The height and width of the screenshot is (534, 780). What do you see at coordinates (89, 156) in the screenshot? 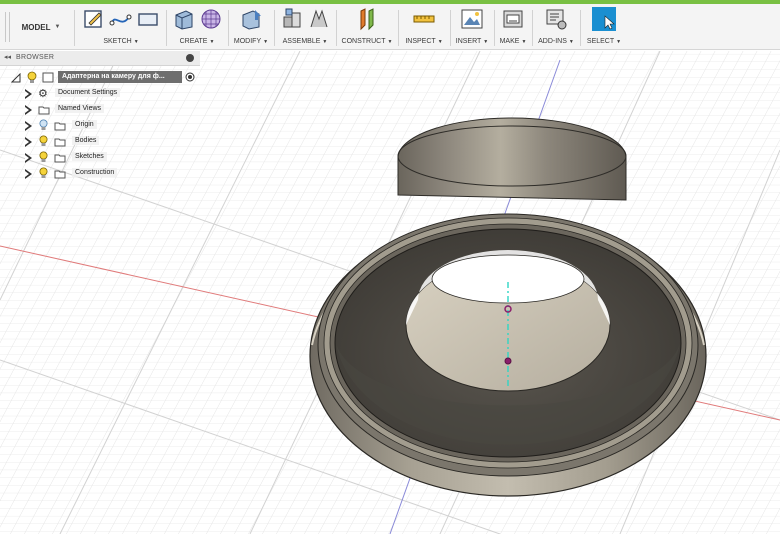
I see `browser-item-label: Sketches` at bounding box center [89, 156].